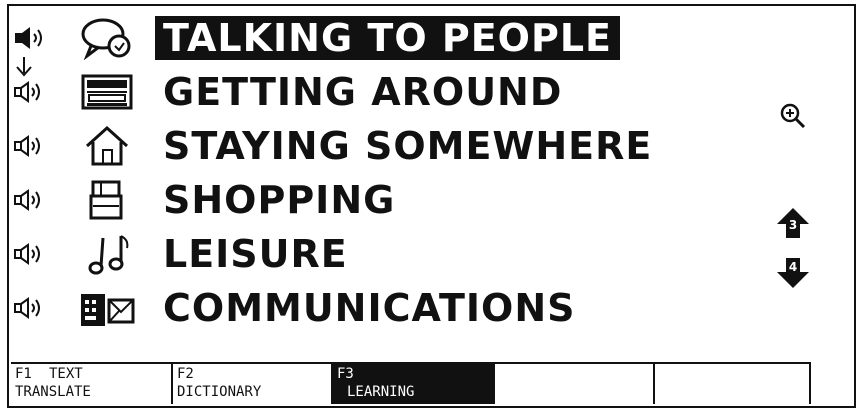 The height and width of the screenshot is (412, 865). I want to click on menu-item-label: GETTING AROUND, so click(363, 92).